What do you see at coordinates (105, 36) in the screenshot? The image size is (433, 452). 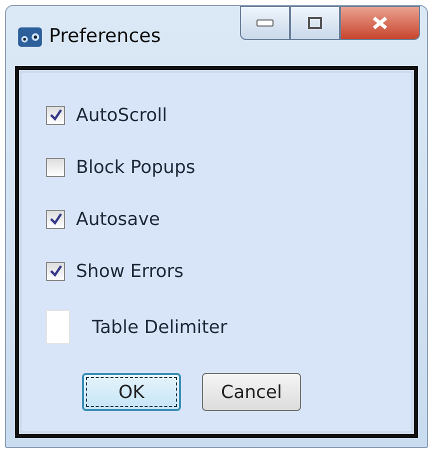 I see `window-title: Preferences` at bounding box center [105, 36].